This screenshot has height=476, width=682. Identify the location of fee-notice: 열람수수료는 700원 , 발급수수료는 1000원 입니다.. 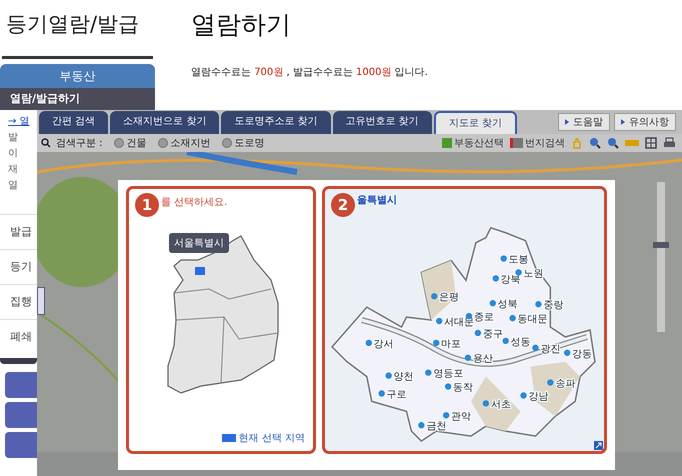
(309, 72).